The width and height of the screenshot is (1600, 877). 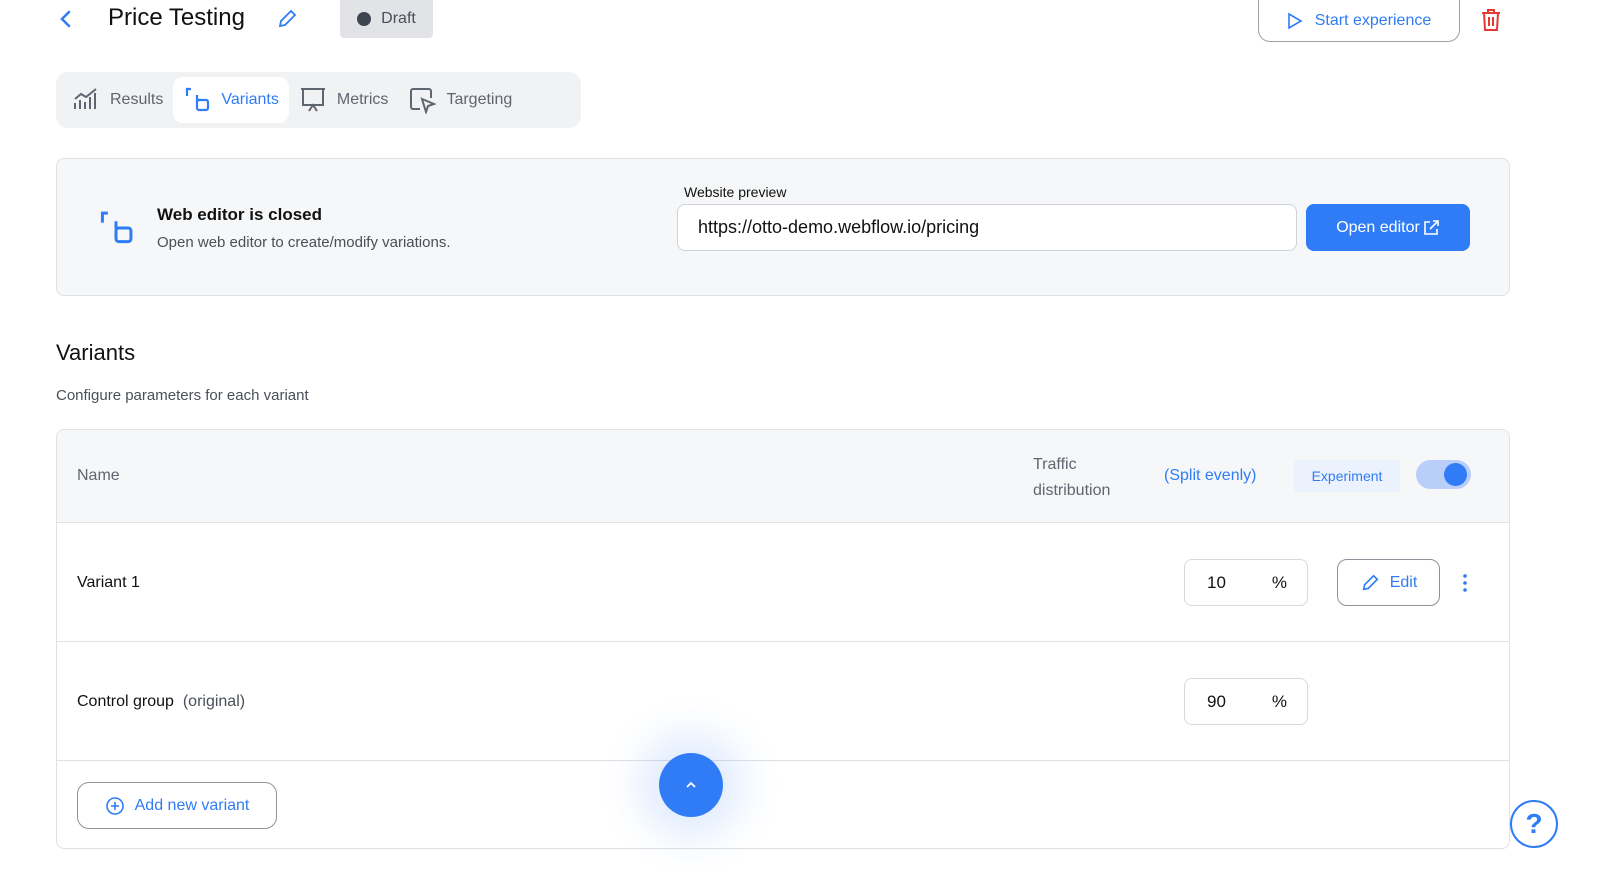 What do you see at coordinates (287, 19) in the screenshot?
I see `edit-title-pencil-icon` at bounding box center [287, 19].